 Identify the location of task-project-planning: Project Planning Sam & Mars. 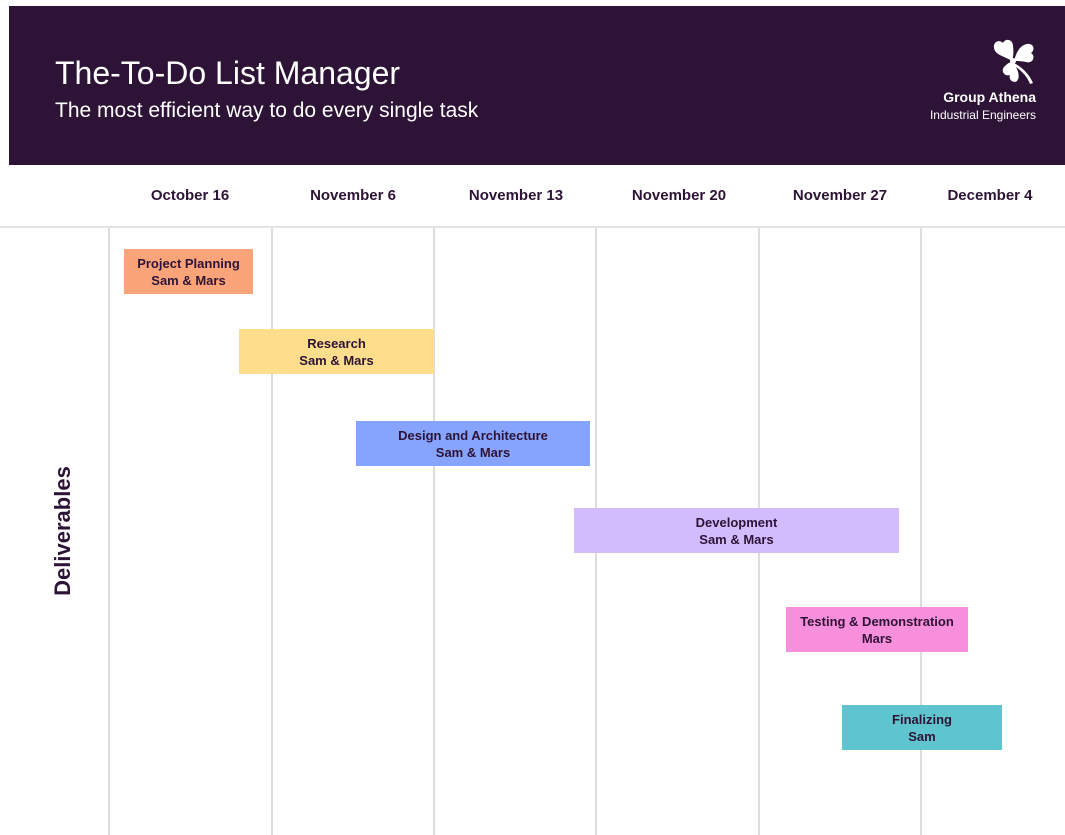
(188, 271).